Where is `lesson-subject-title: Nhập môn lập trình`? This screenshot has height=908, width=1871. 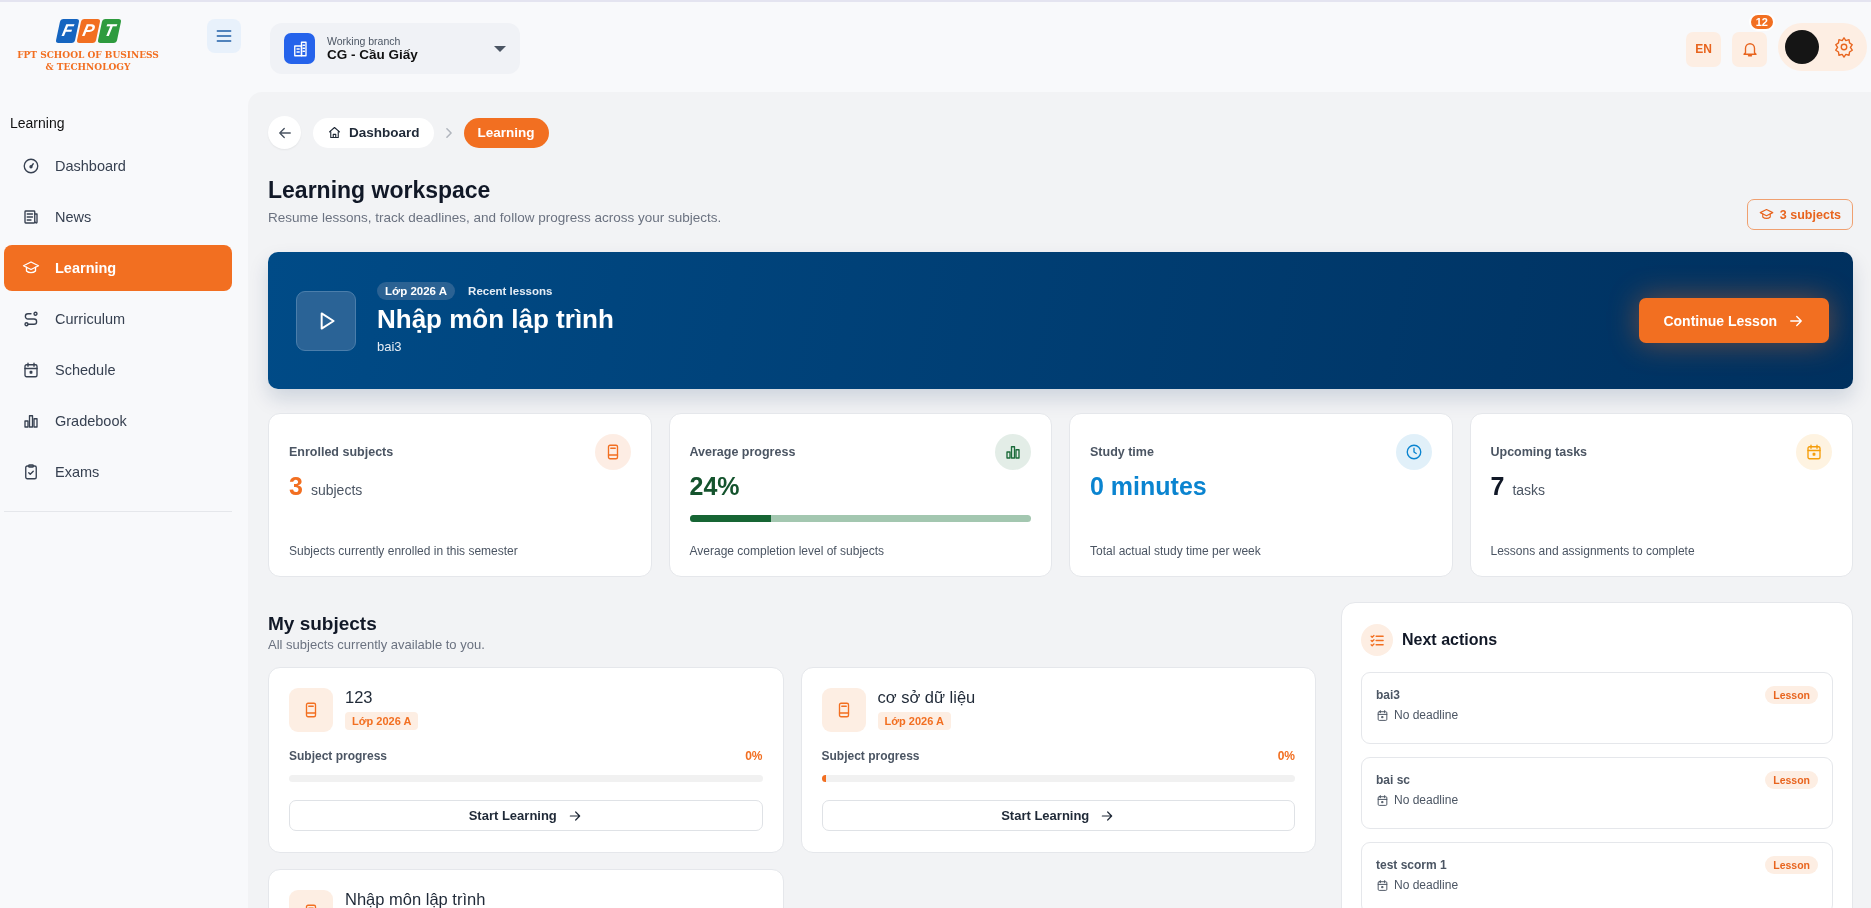
lesson-subject-title: Nhập môn lập trình is located at coordinates (496, 319).